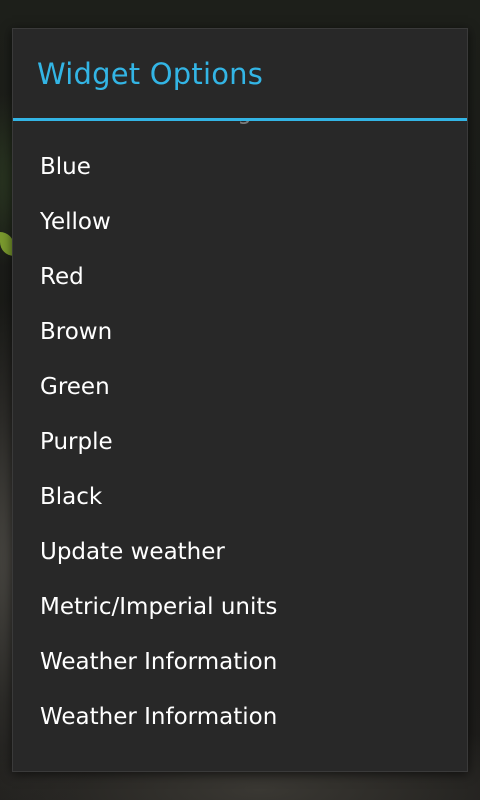 This screenshot has height=800, width=480. I want to click on option-brown: Brown, so click(240, 331).